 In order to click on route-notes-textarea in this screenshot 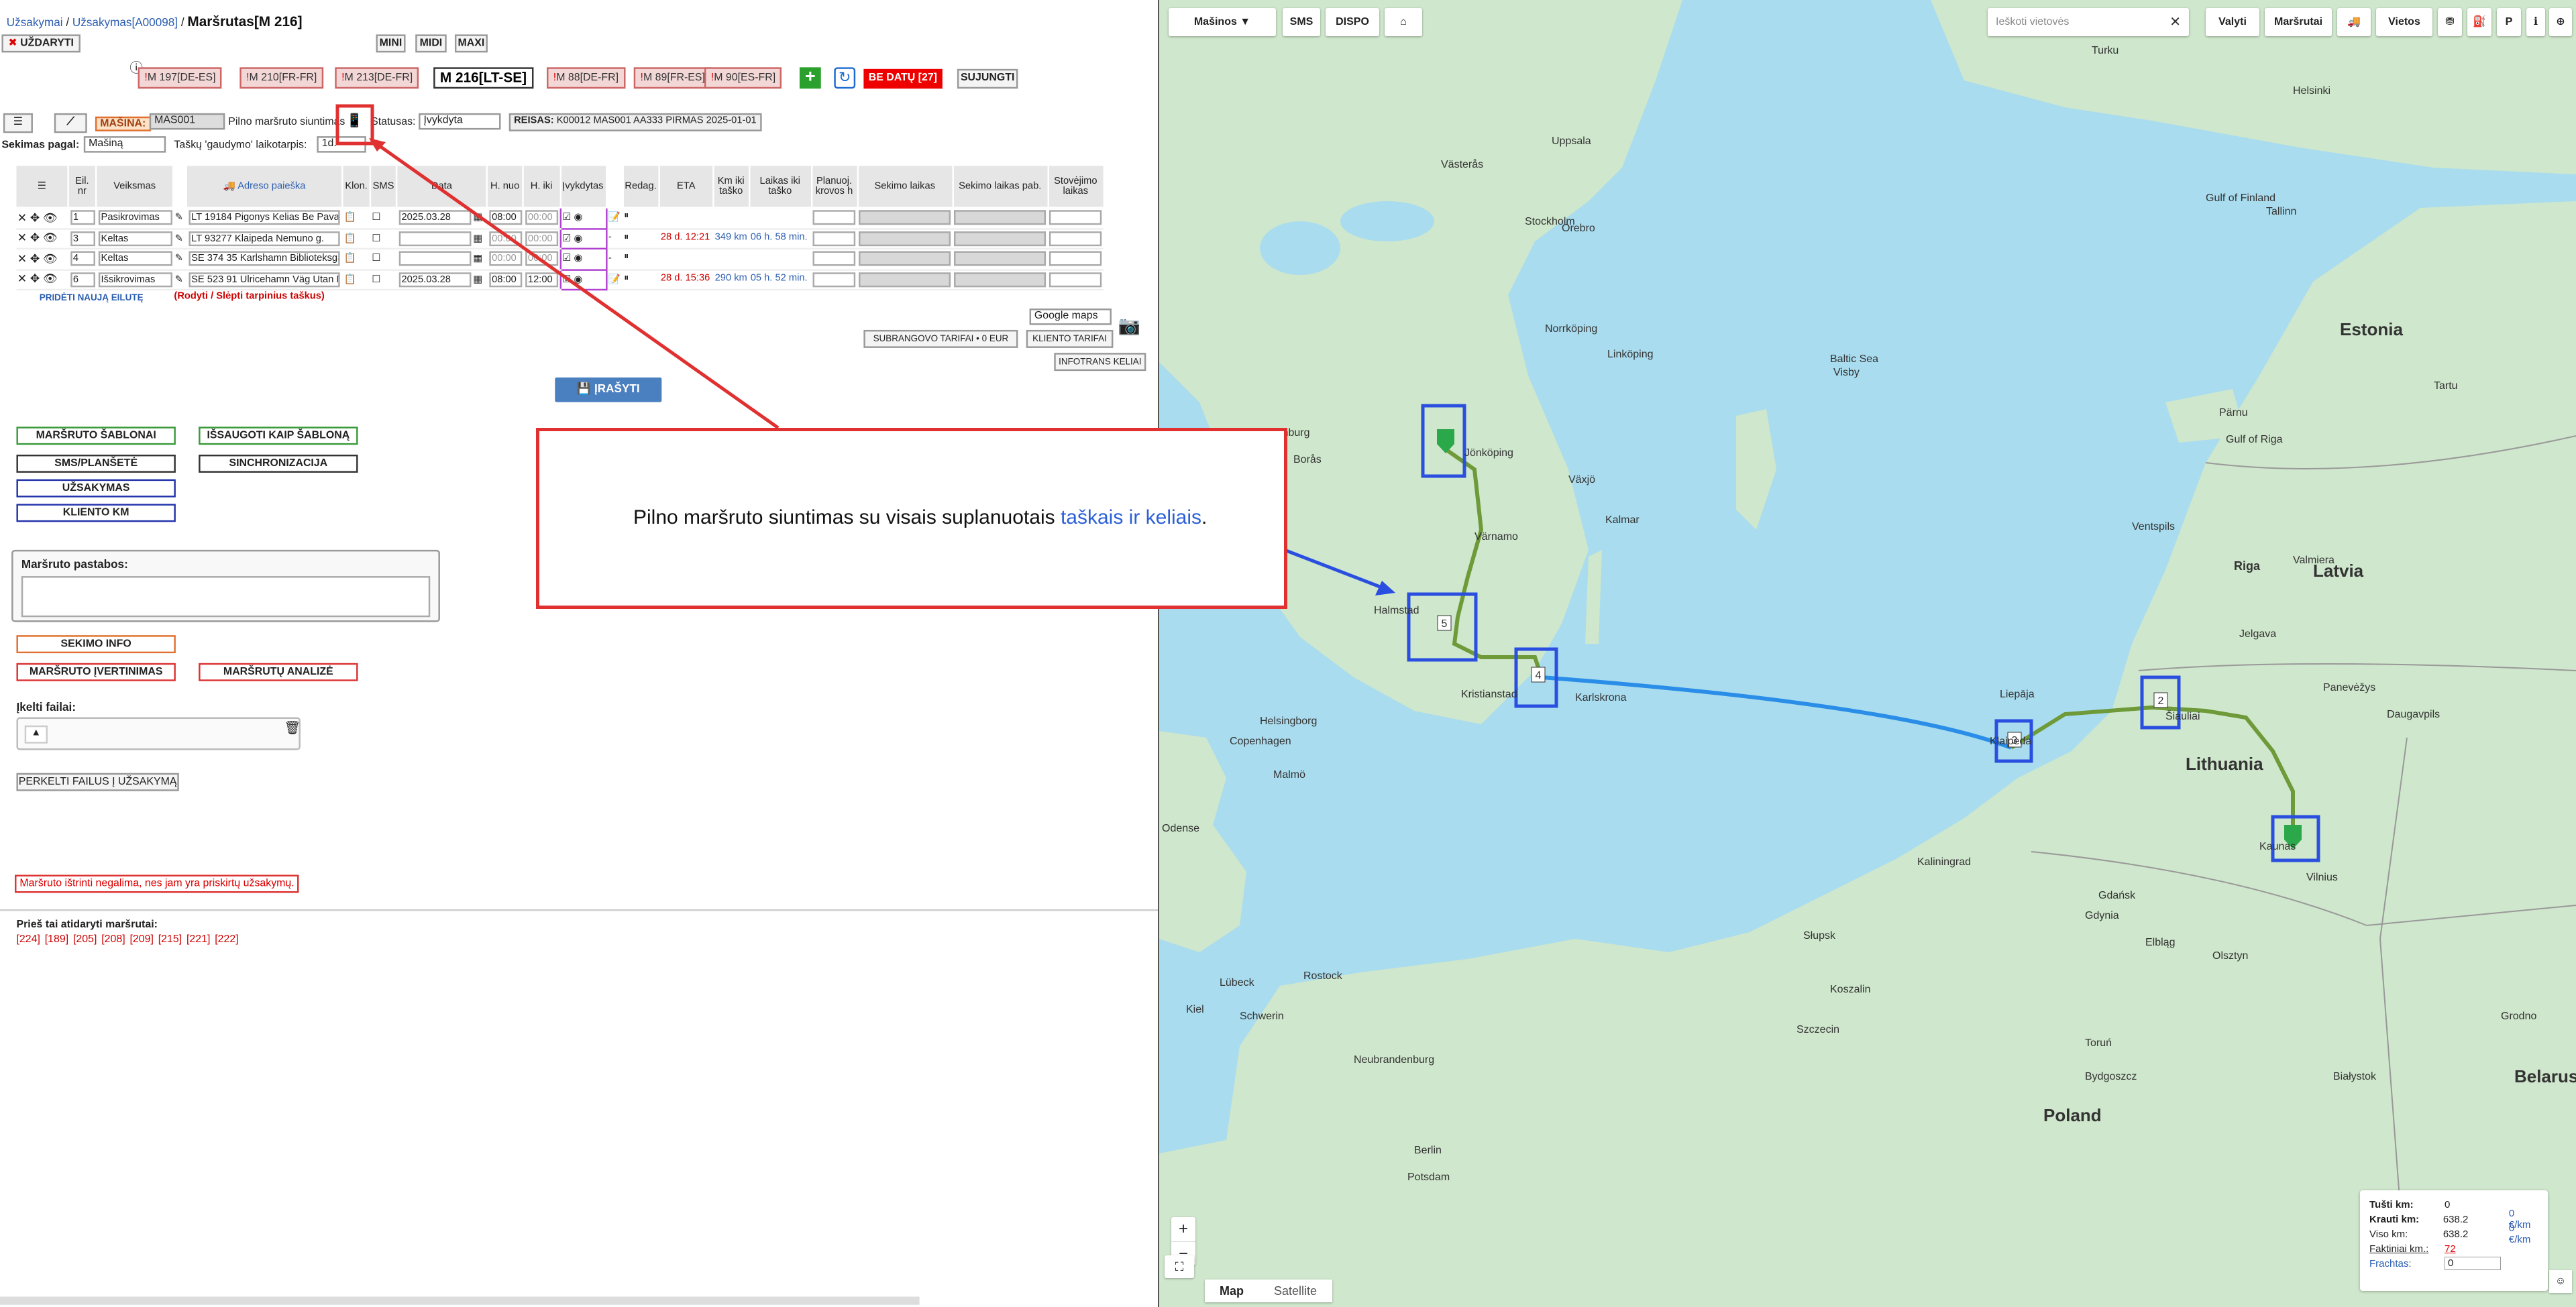, I will do `click(226, 597)`.